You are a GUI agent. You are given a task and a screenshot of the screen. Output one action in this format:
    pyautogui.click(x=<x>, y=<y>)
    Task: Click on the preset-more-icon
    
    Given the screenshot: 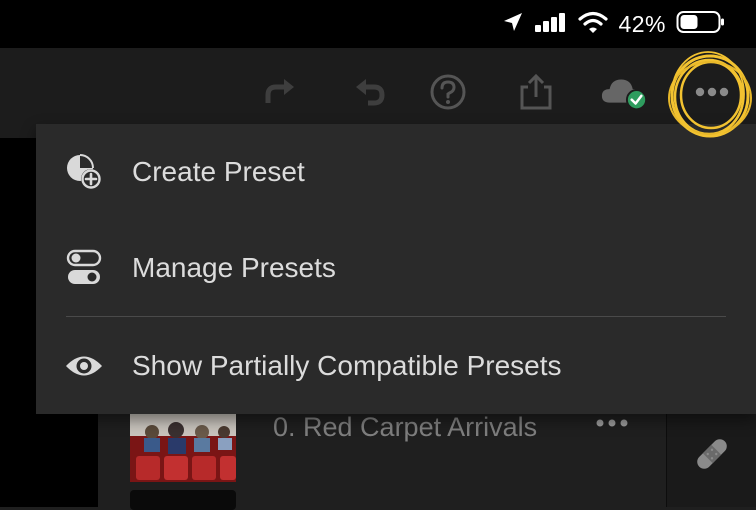 What is the action you would take?
    pyautogui.click(x=614, y=427)
    